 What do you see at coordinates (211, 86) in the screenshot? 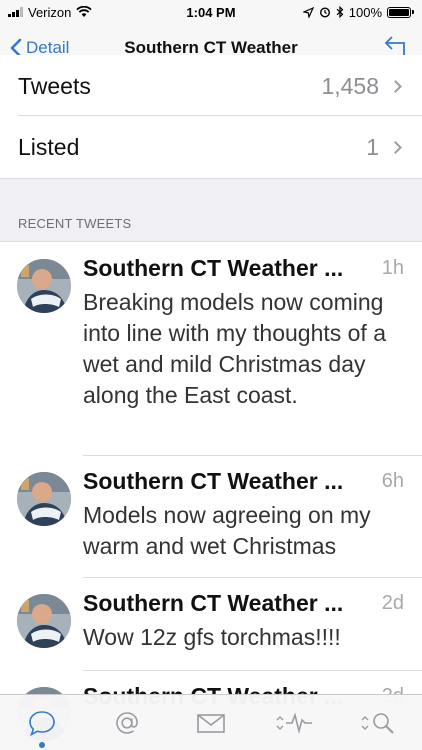
I see `stat-row-tweets: Tweets 1,458` at bounding box center [211, 86].